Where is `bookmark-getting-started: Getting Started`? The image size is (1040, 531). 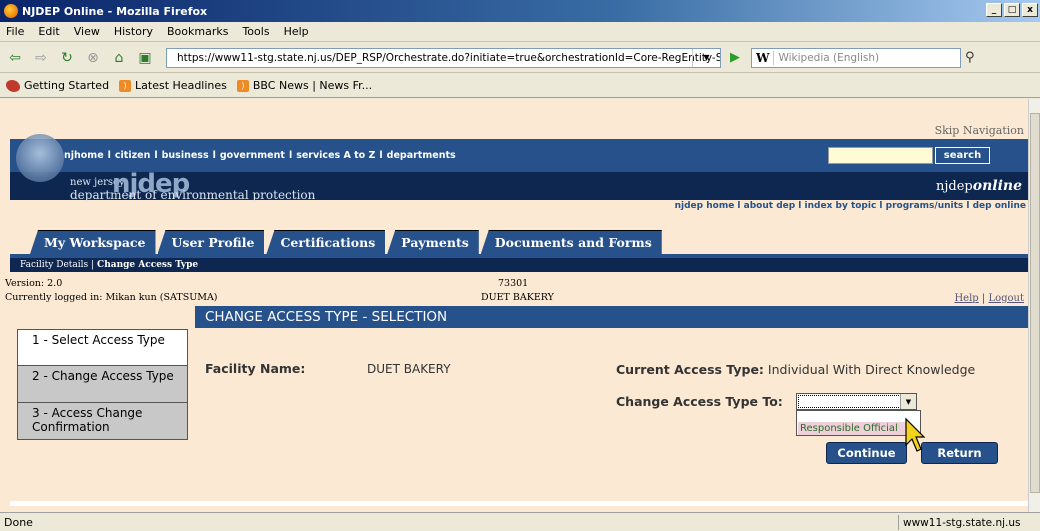
bookmark-getting-started: Getting Started is located at coordinates (57, 85).